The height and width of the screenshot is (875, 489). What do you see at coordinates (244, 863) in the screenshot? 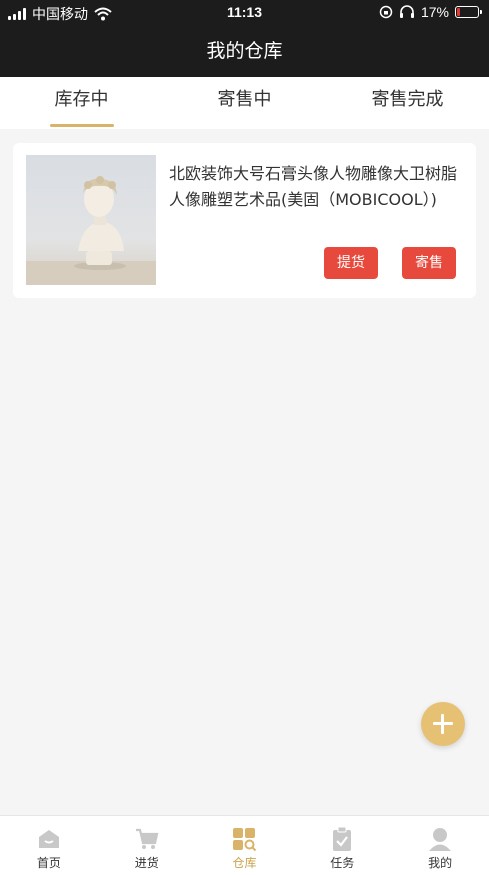
I see `nav-warehouse-label: 仓库` at bounding box center [244, 863].